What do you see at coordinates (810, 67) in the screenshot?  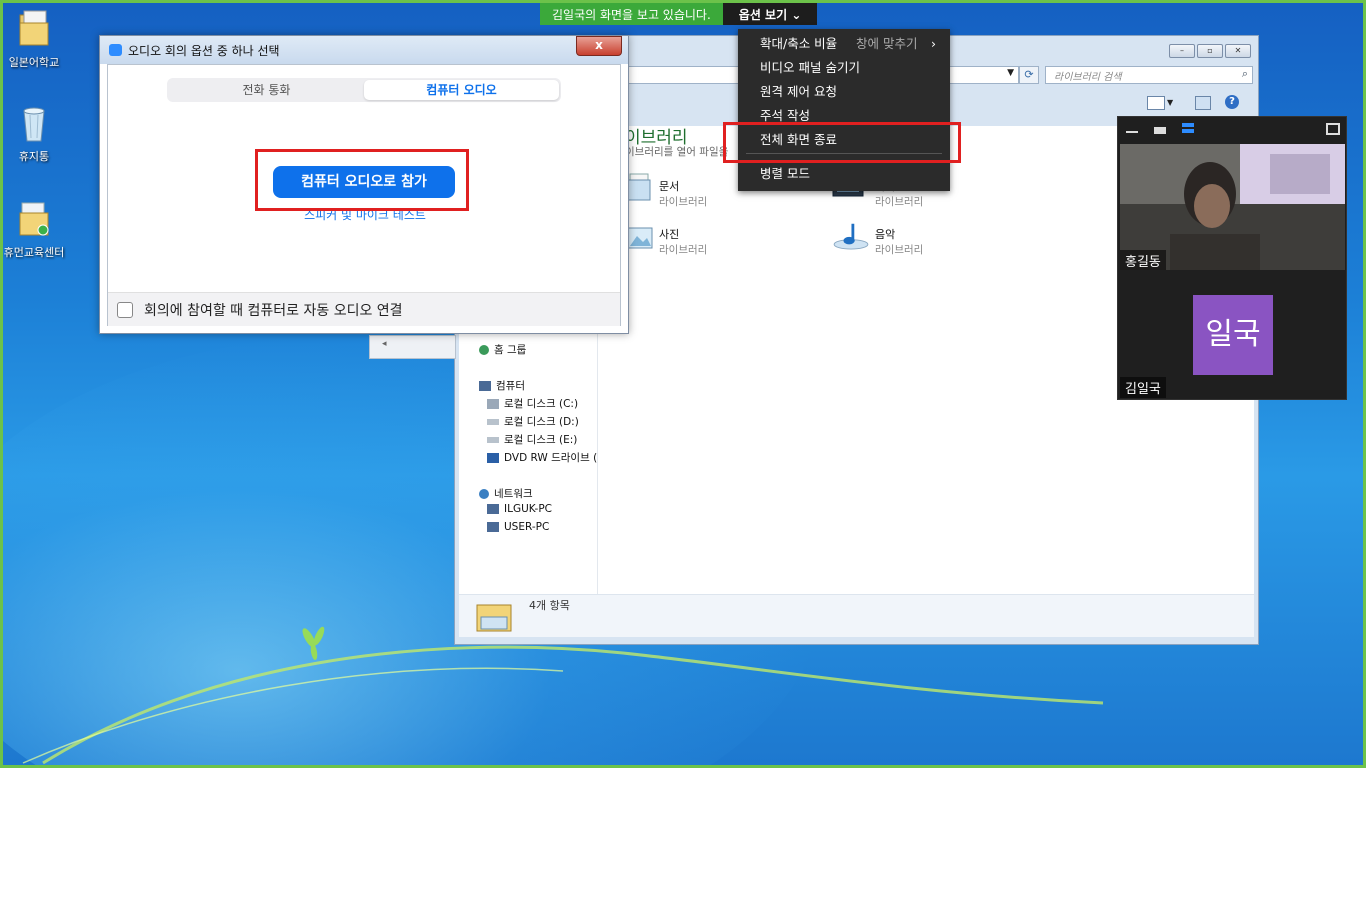 I see `menu-item-label: 비디오 패널 숨기기` at bounding box center [810, 67].